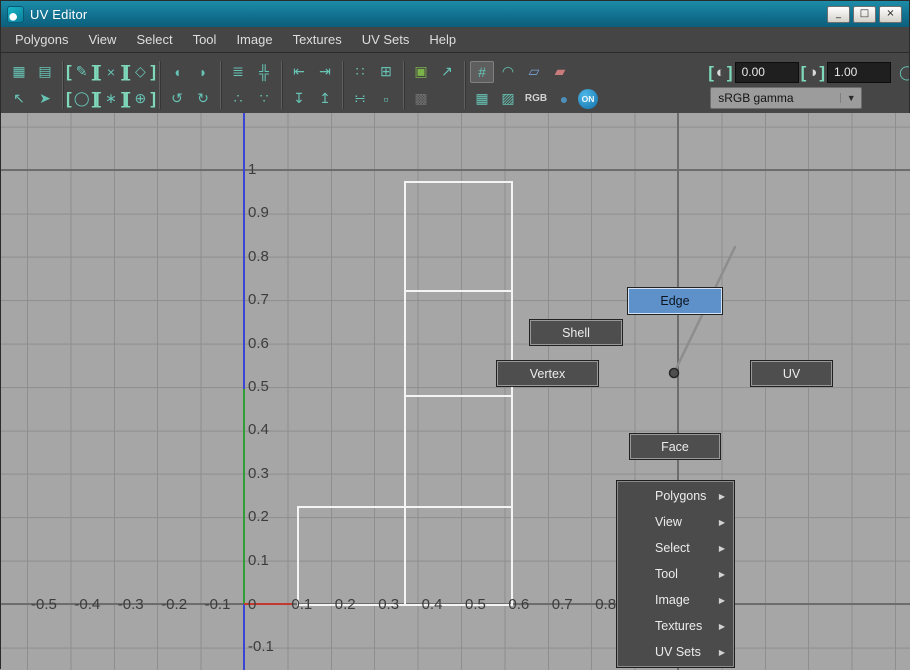 This screenshot has width=910, height=670. Describe the element at coordinates (299, 72) in the screenshot. I see `align-left-icon: ⇤` at that location.